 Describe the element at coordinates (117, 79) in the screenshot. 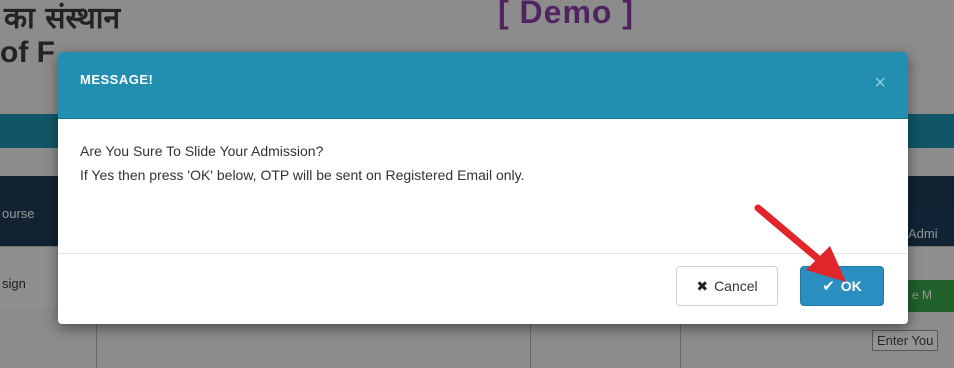

I see `dialog-title: MESSAGE!` at that location.